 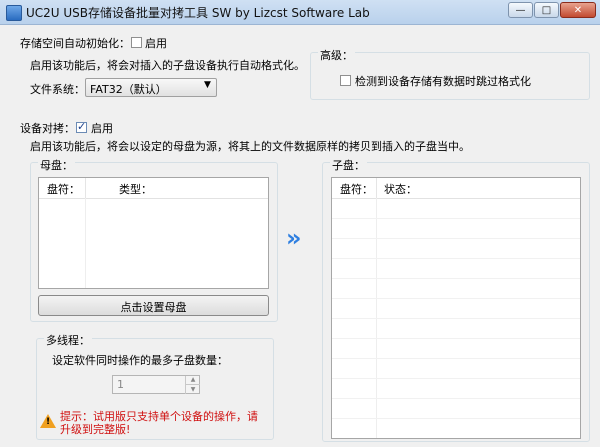 What do you see at coordinates (14, 13) in the screenshot?
I see `app-icon` at bounding box center [14, 13].